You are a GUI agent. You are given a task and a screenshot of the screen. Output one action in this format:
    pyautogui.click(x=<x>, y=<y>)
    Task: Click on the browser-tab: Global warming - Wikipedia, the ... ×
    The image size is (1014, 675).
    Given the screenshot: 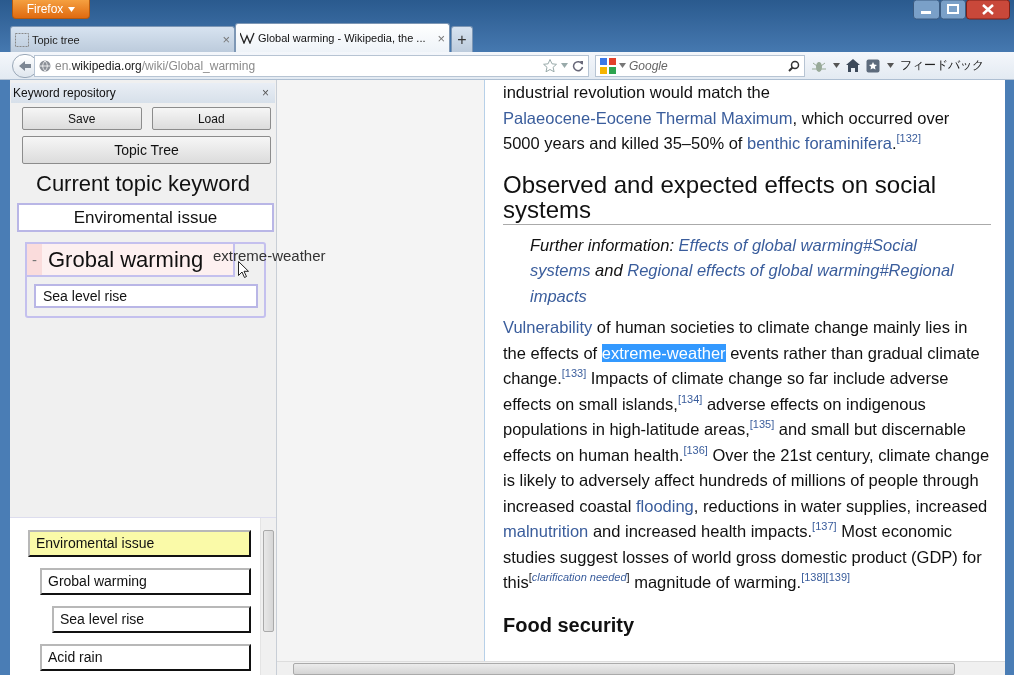 What is the action you would take?
    pyautogui.click(x=342, y=37)
    